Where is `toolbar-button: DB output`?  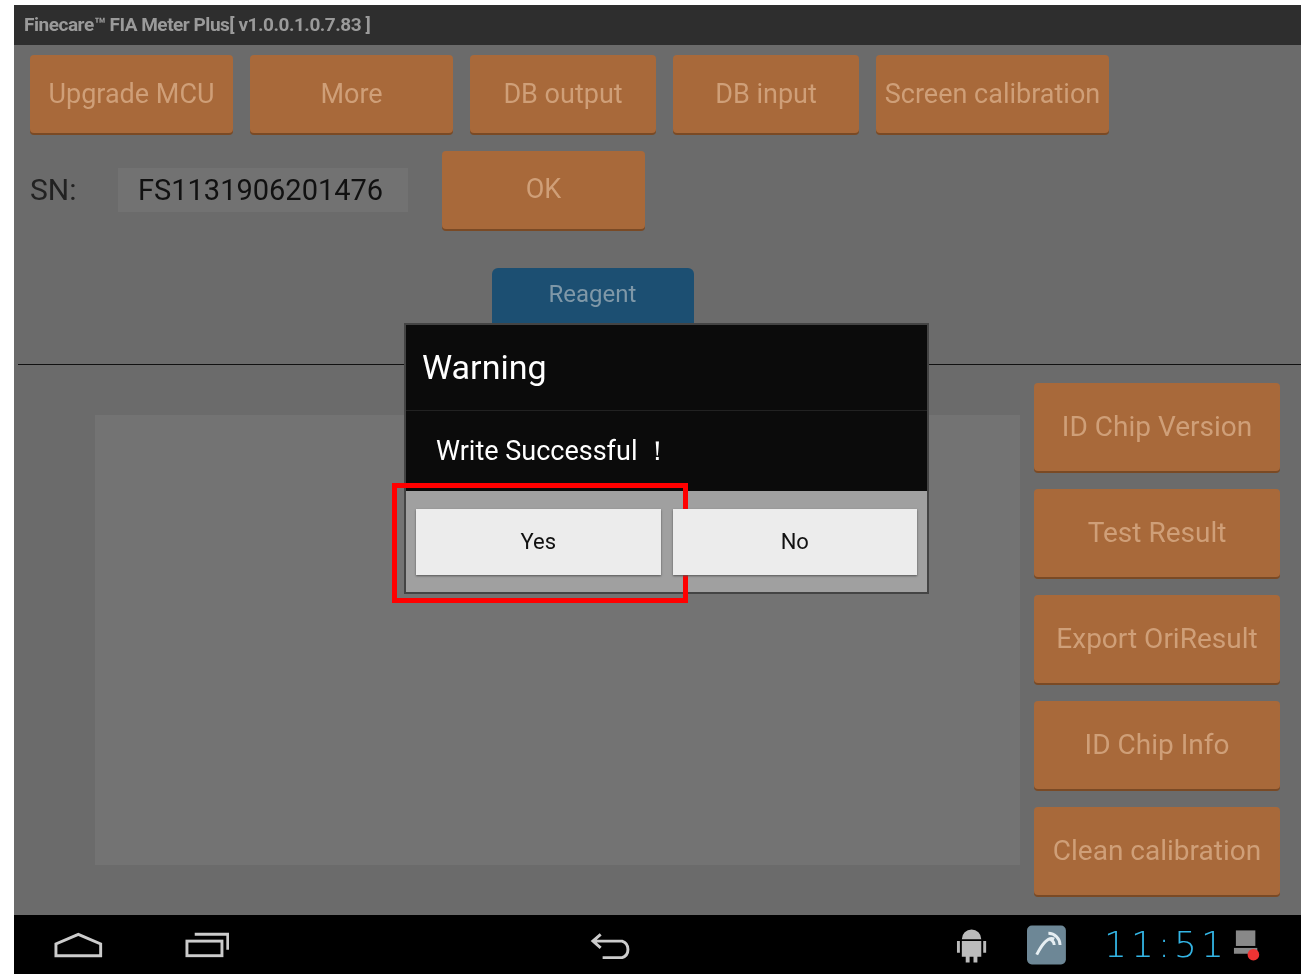
toolbar-button: DB output is located at coordinates (563, 93).